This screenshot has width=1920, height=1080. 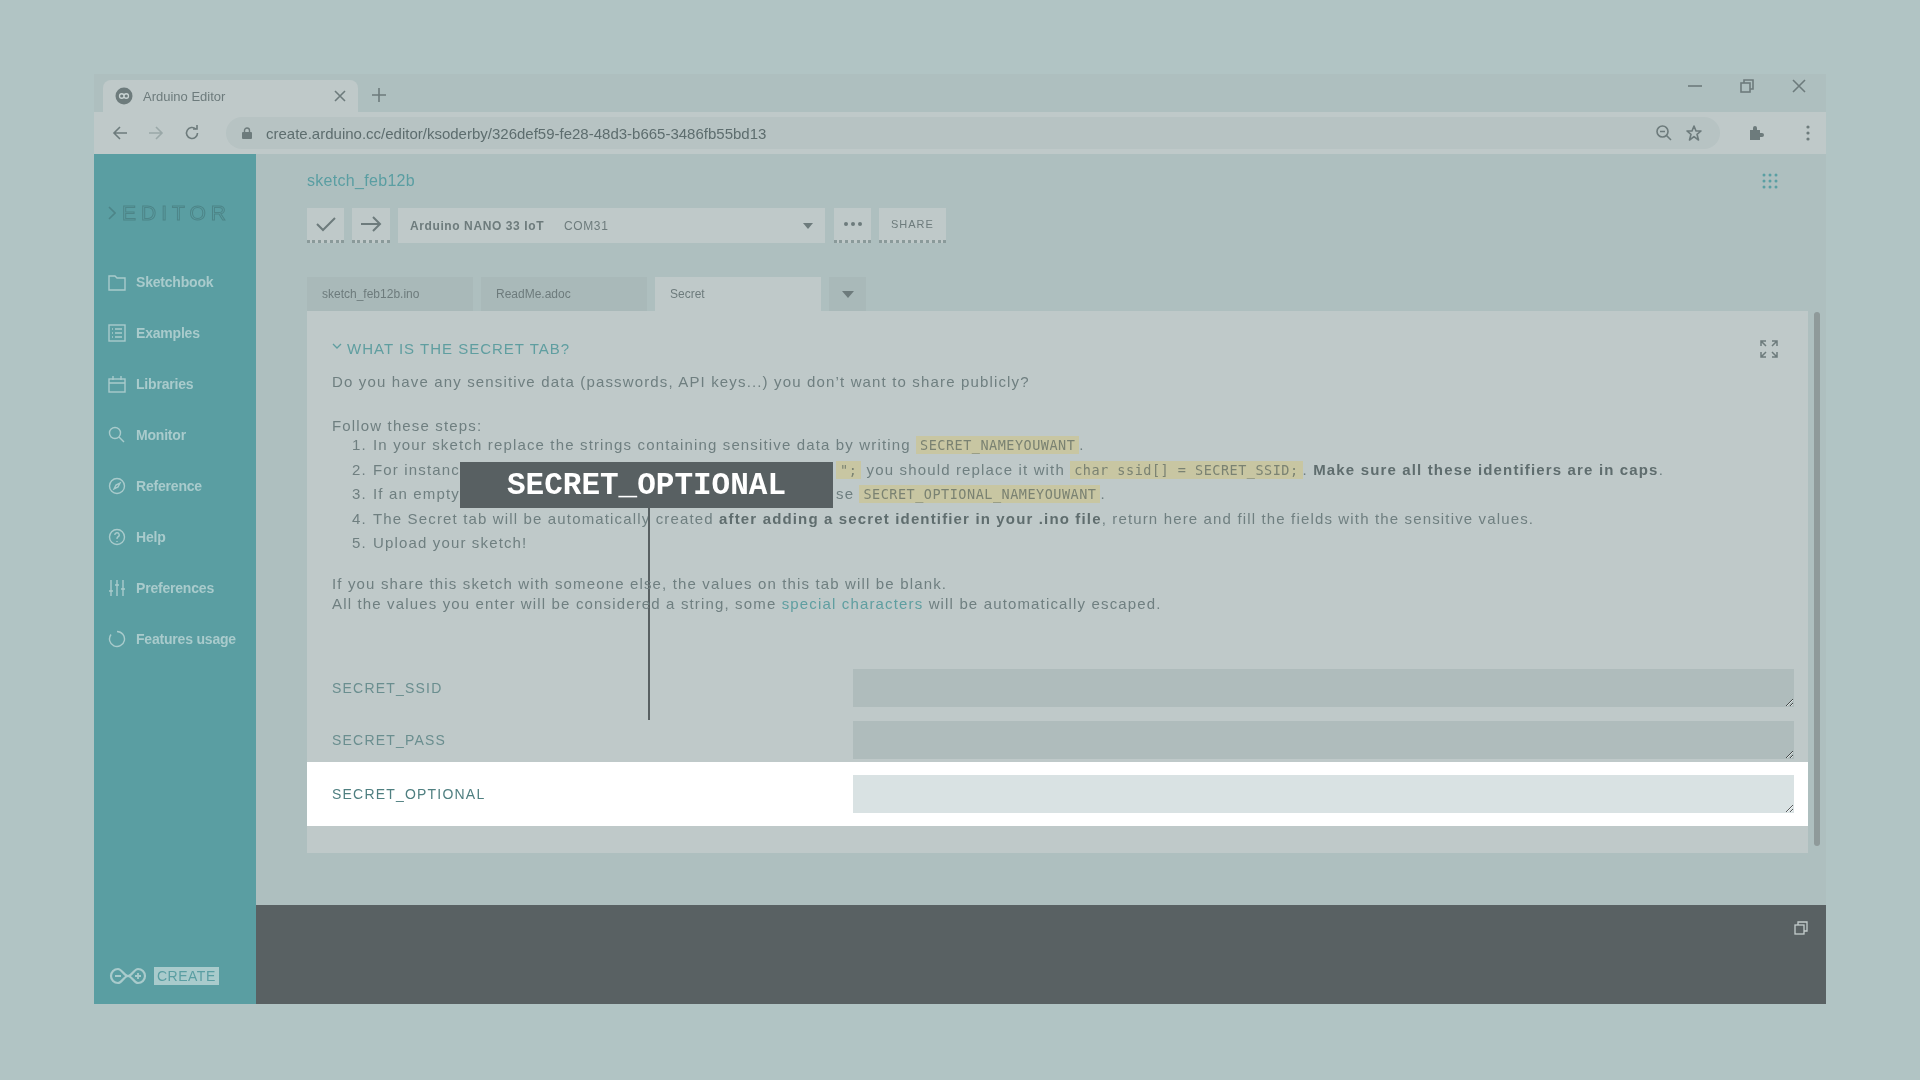 What do you see at coordinates (182, 383) in the screenshot?
I see `sidebar-item: Libraries` at bounding box center [182, 383].